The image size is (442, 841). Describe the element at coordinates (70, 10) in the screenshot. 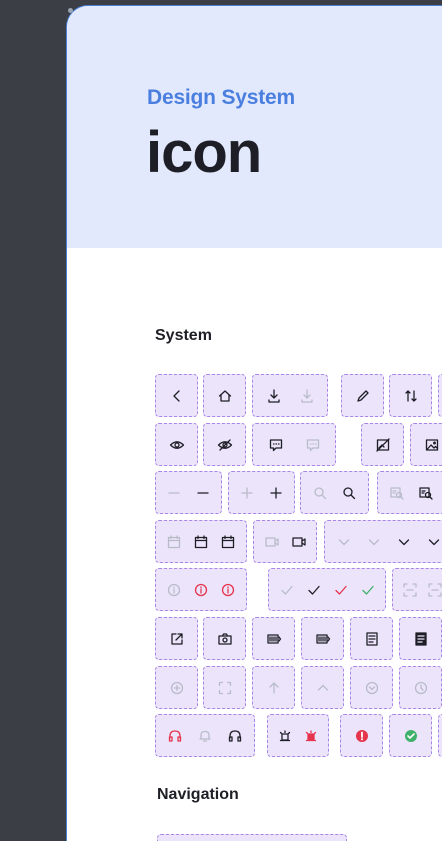

I see `corner-handle` at that location.